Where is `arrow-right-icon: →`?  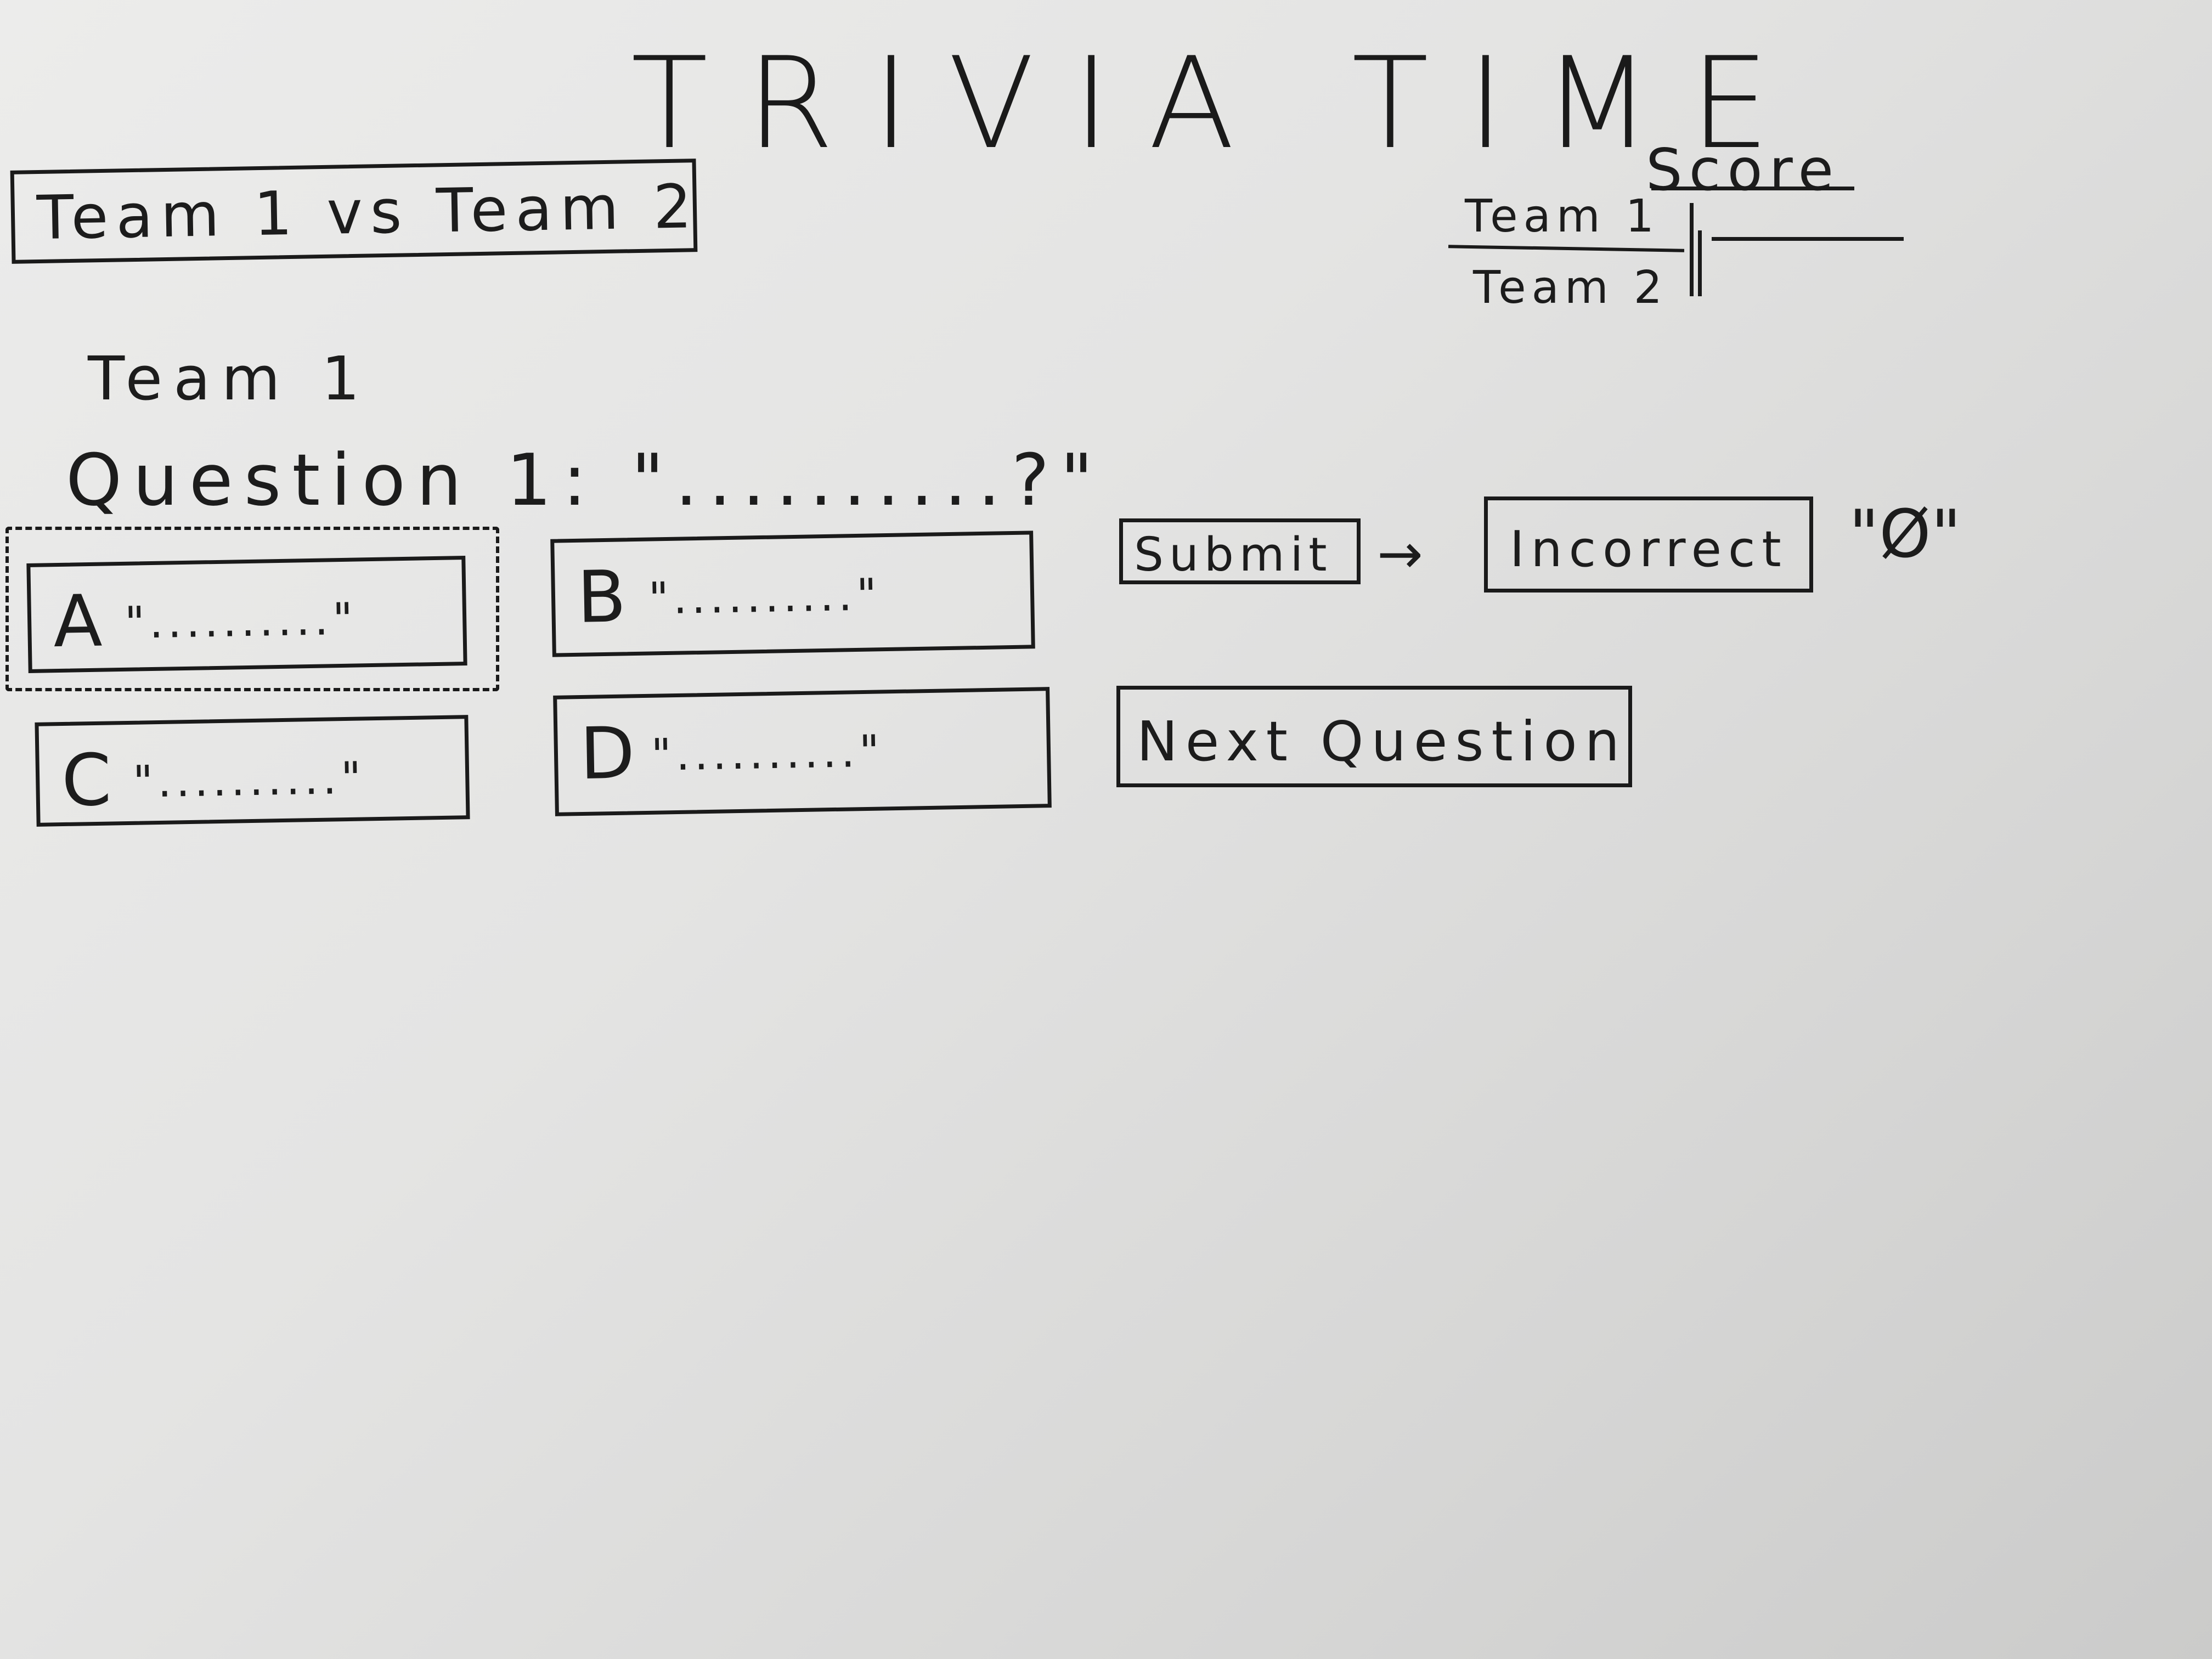
arrow-right-icon: → is located at coordinates (1400, 554).